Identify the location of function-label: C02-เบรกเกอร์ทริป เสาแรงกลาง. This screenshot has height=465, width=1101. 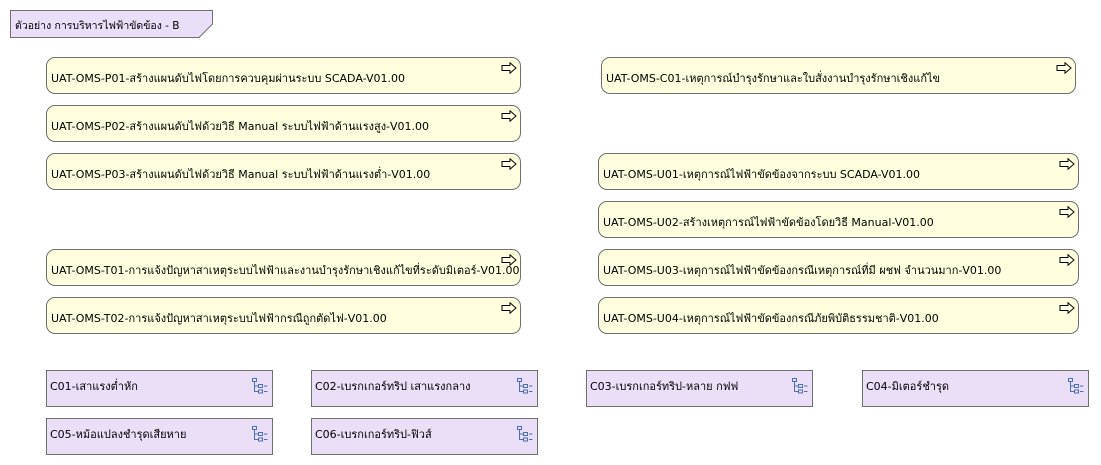
(393, 386).